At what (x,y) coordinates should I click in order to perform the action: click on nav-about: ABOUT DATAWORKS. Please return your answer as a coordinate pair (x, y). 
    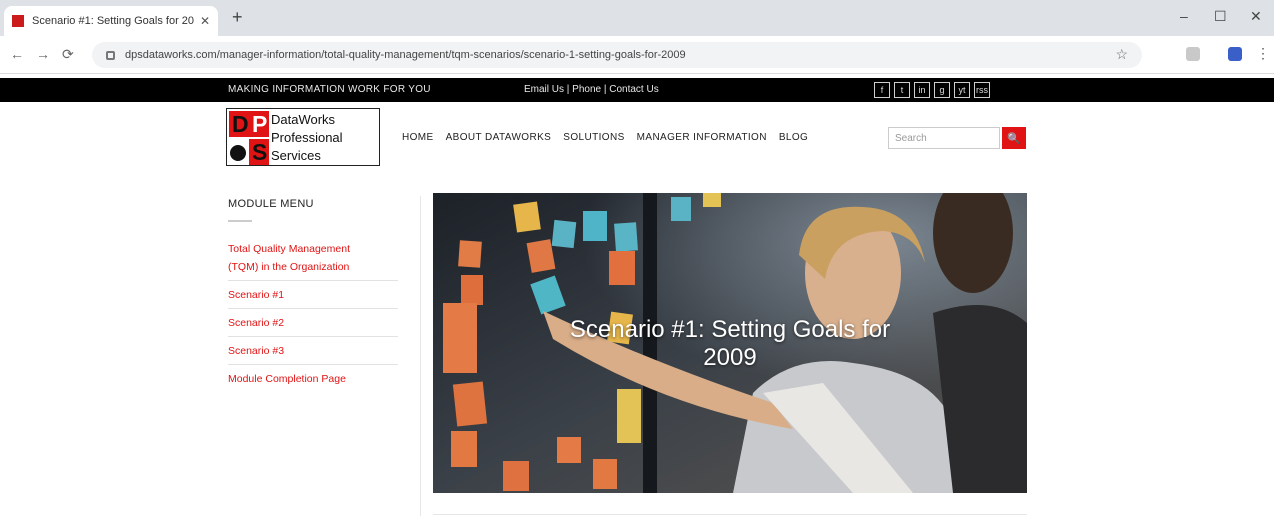
    Looking at the image, I should click on (499, 137).